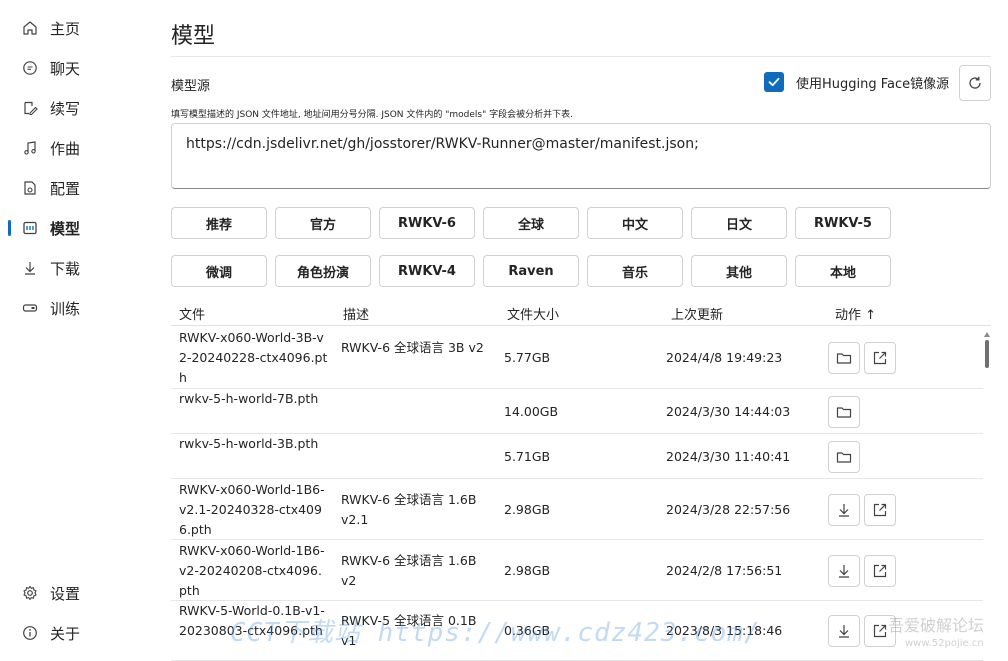 This screenshot has width=1008, height=661. Describe the element at coordinates (65, 308) in the screenshot. I see `sidebar-item-label: 训练` at that location.